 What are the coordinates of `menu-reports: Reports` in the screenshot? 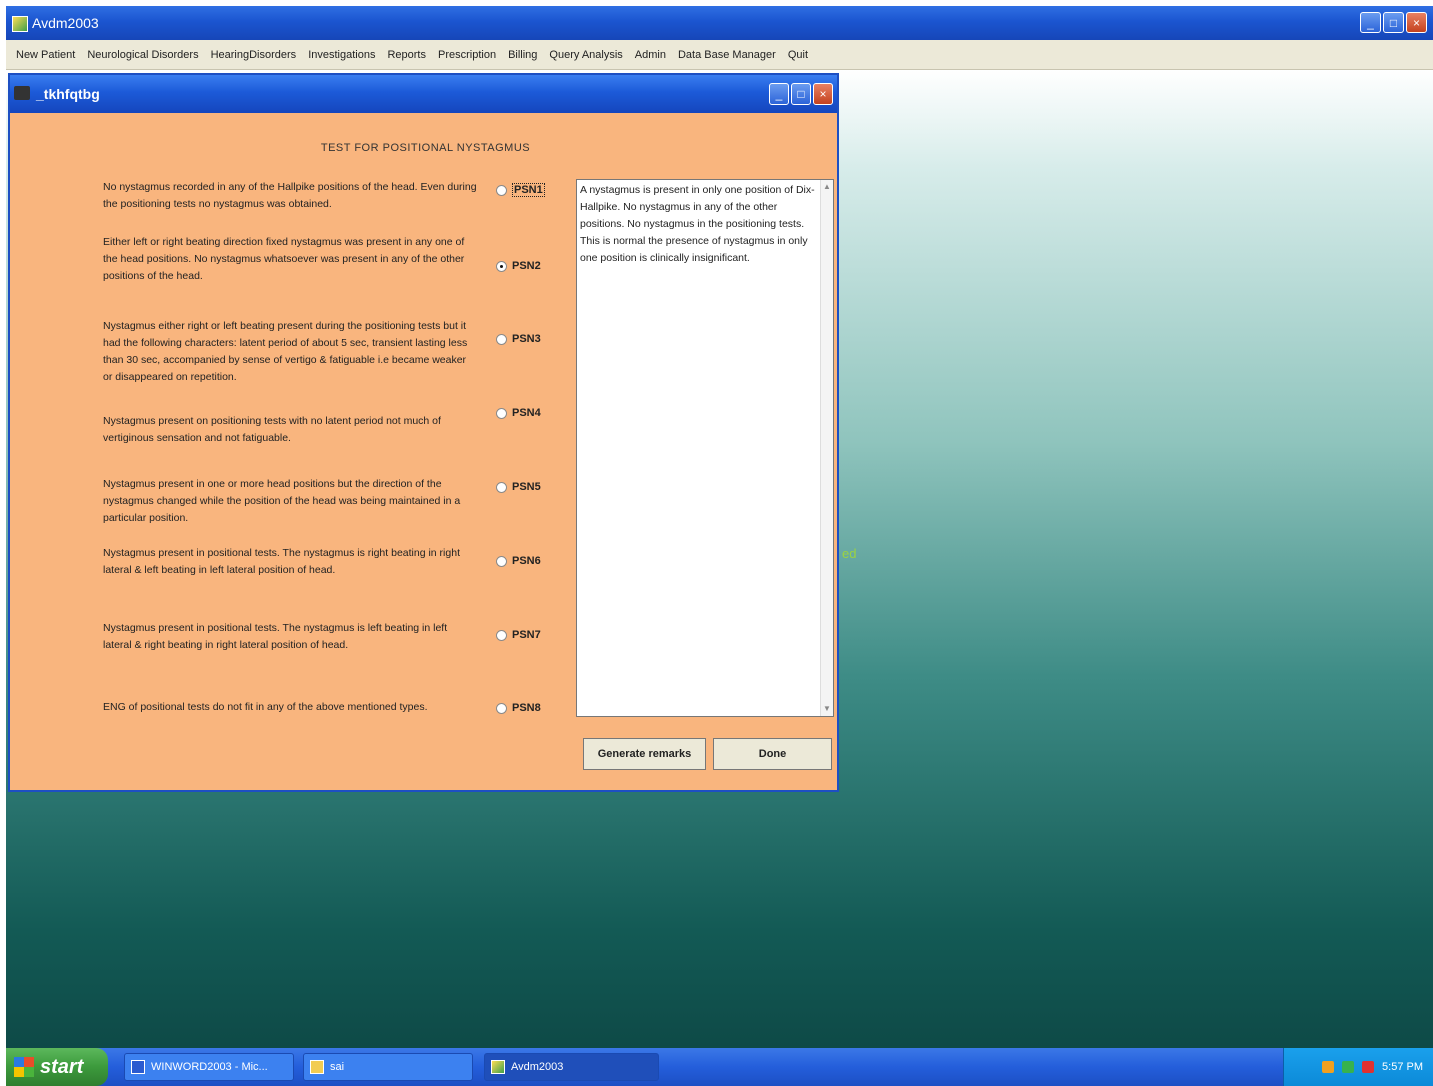 It's located at (406, 55).